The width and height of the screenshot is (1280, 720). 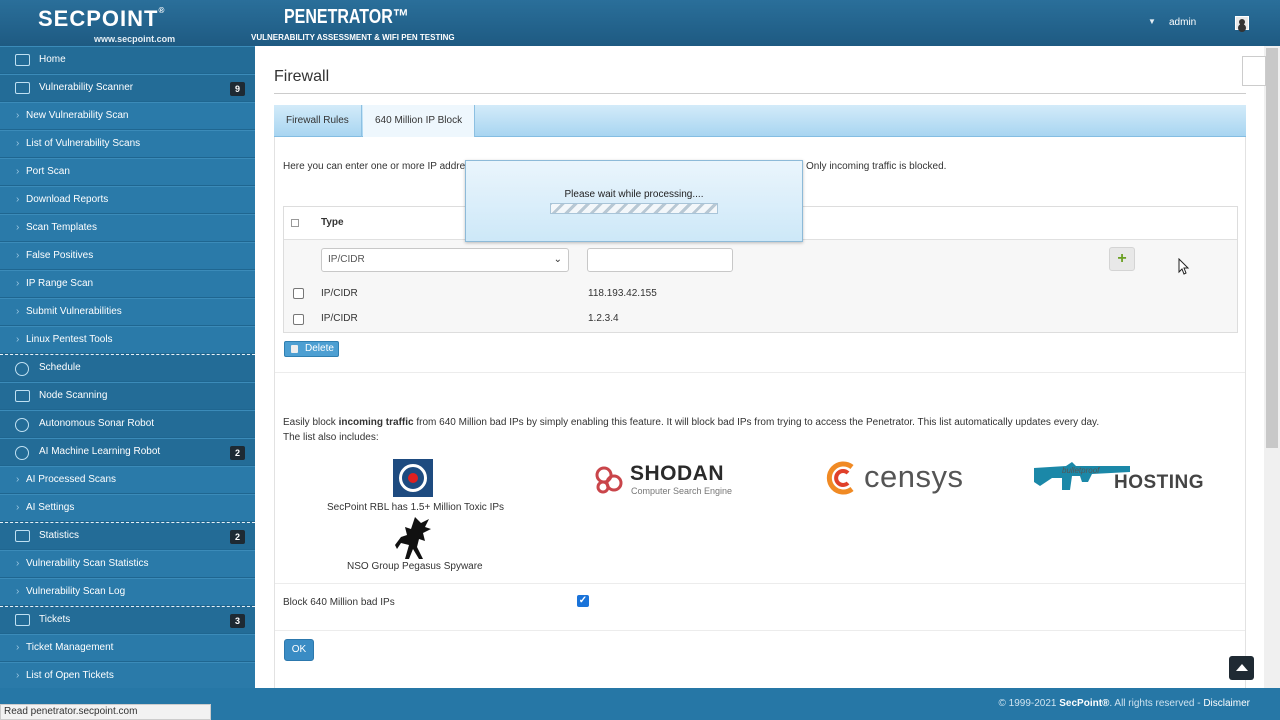 I want to click on delete-label: Delete, so click(x=319, y=348).